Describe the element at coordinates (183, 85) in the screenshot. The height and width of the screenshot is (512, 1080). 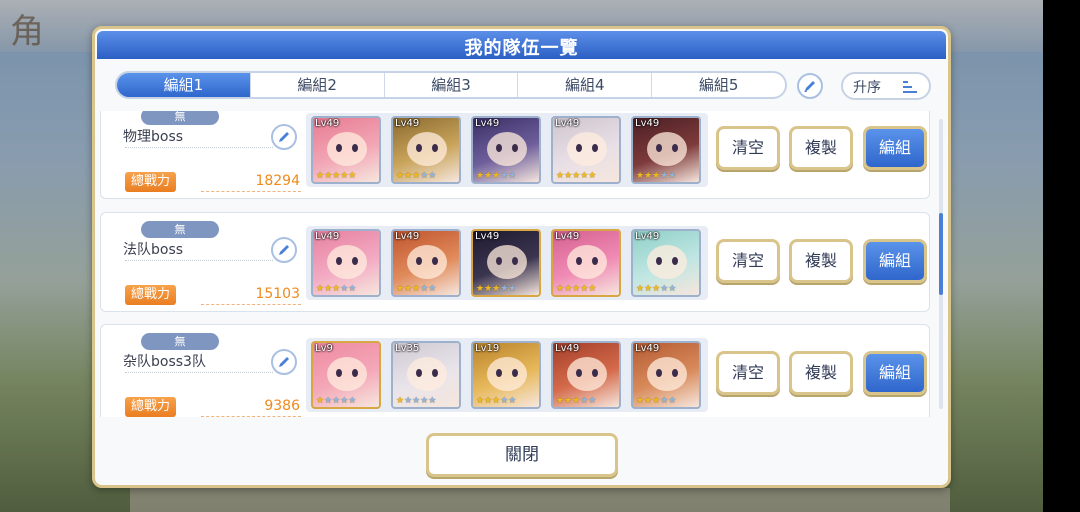
I see `tab-group-1: 編組1` at that location.